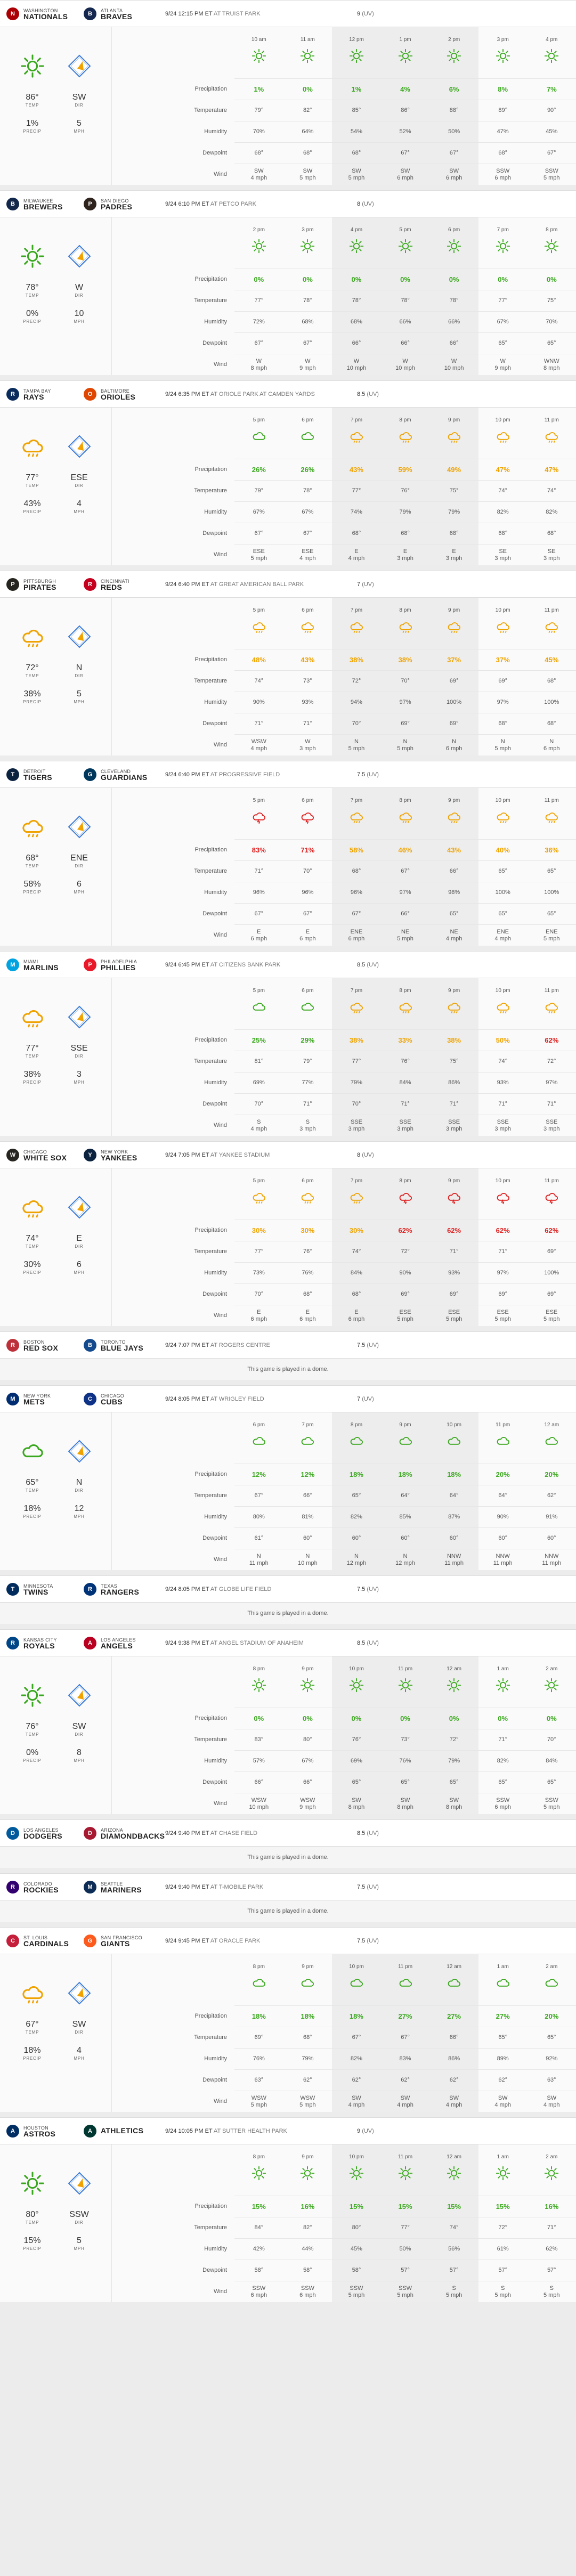  What do you see at coordinates (79, 1752) in the screenshot?
I see `summary-mph: 8` at bounding box center [79, 1752].